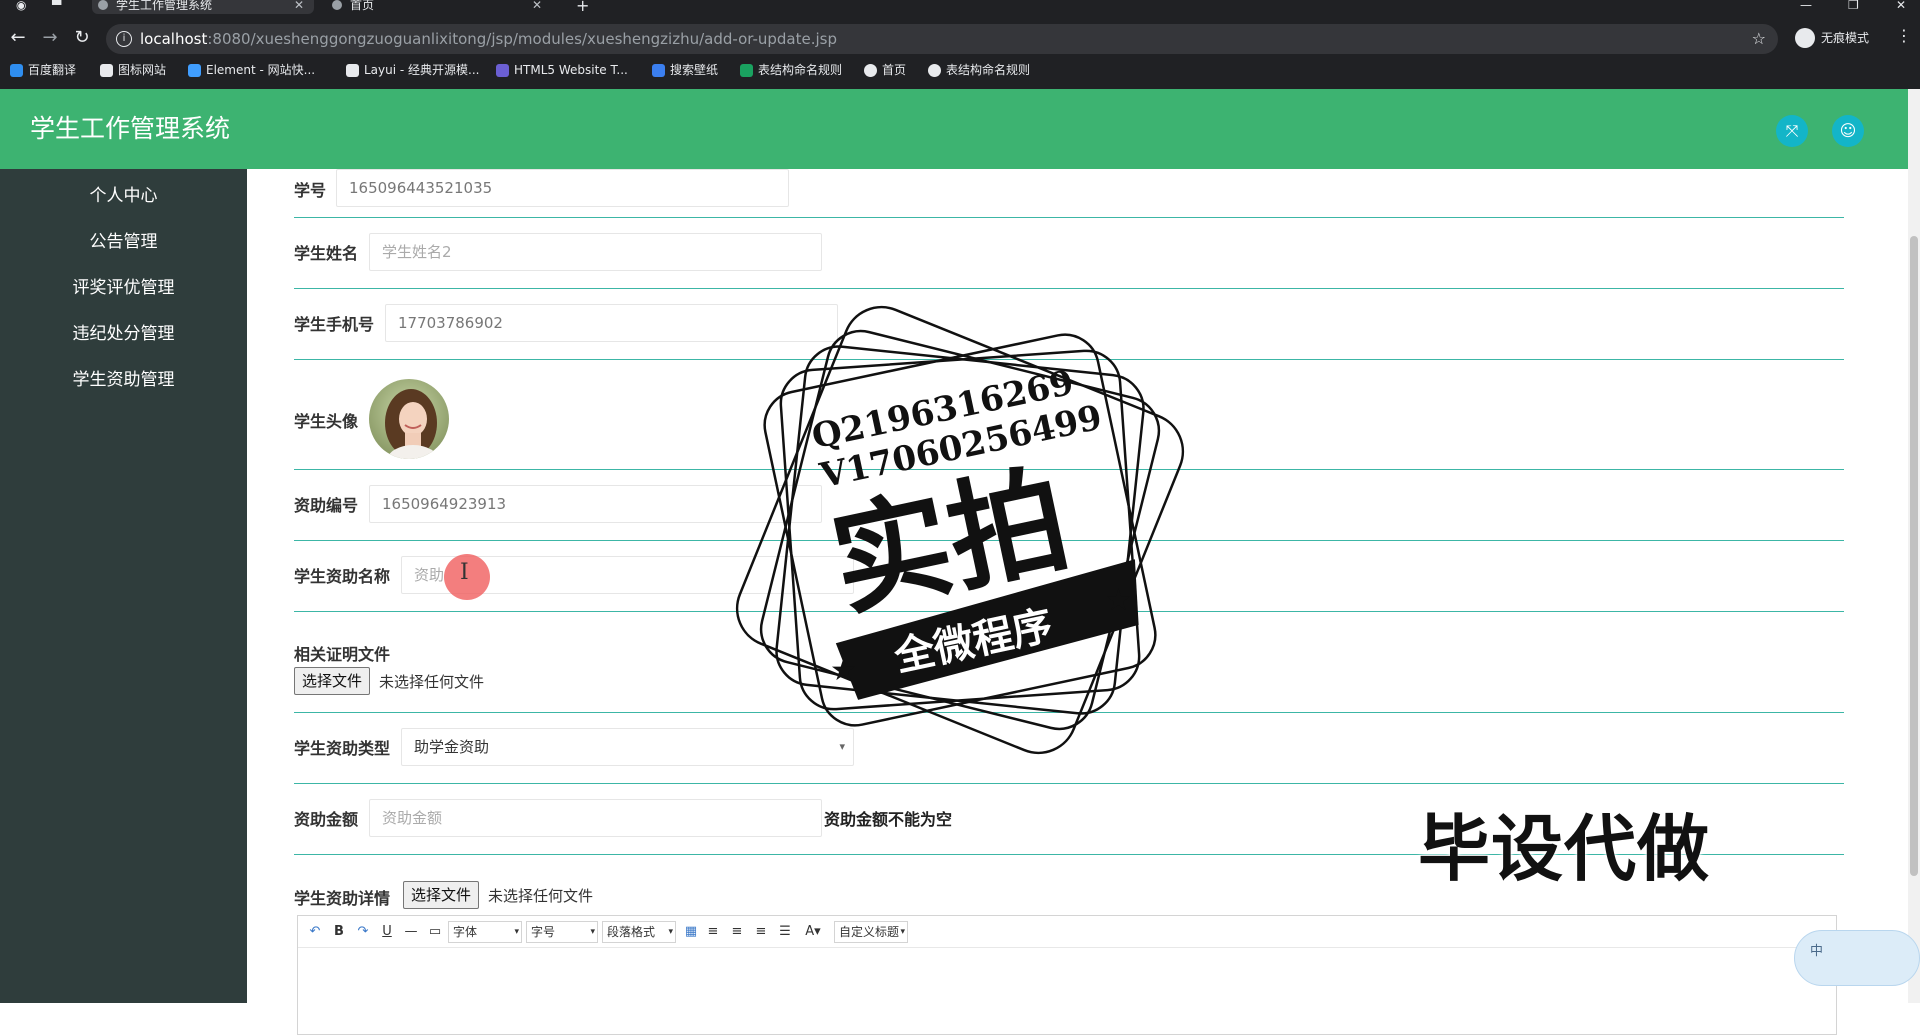 This screenshot has height=1035, width=1920. I want to click on proof-file-choose-button: 选择文件, so click(332, 681).